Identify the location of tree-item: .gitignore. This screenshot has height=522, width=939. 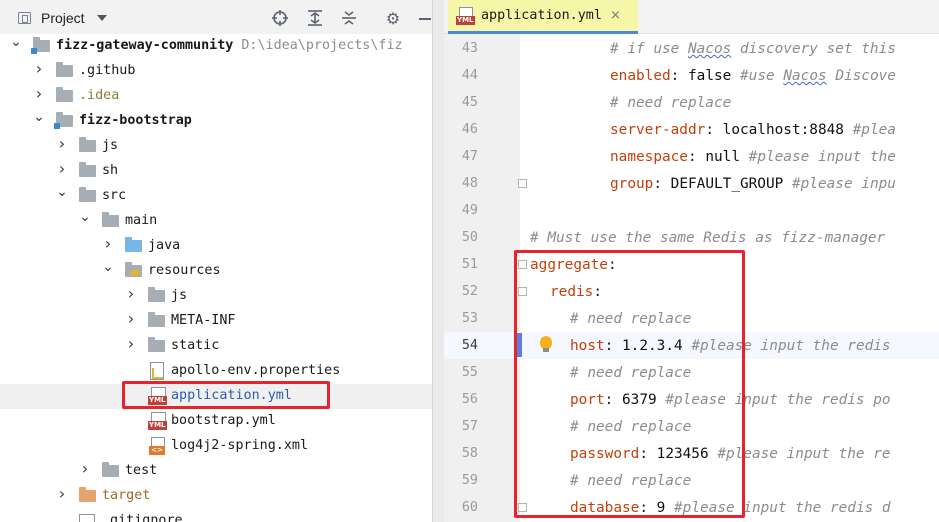
(216, 515).